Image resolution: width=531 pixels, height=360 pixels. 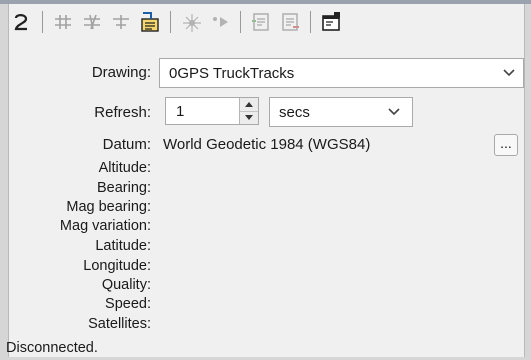 I want to click on altitude-label: Altitude:, so click(x=124, y=168).